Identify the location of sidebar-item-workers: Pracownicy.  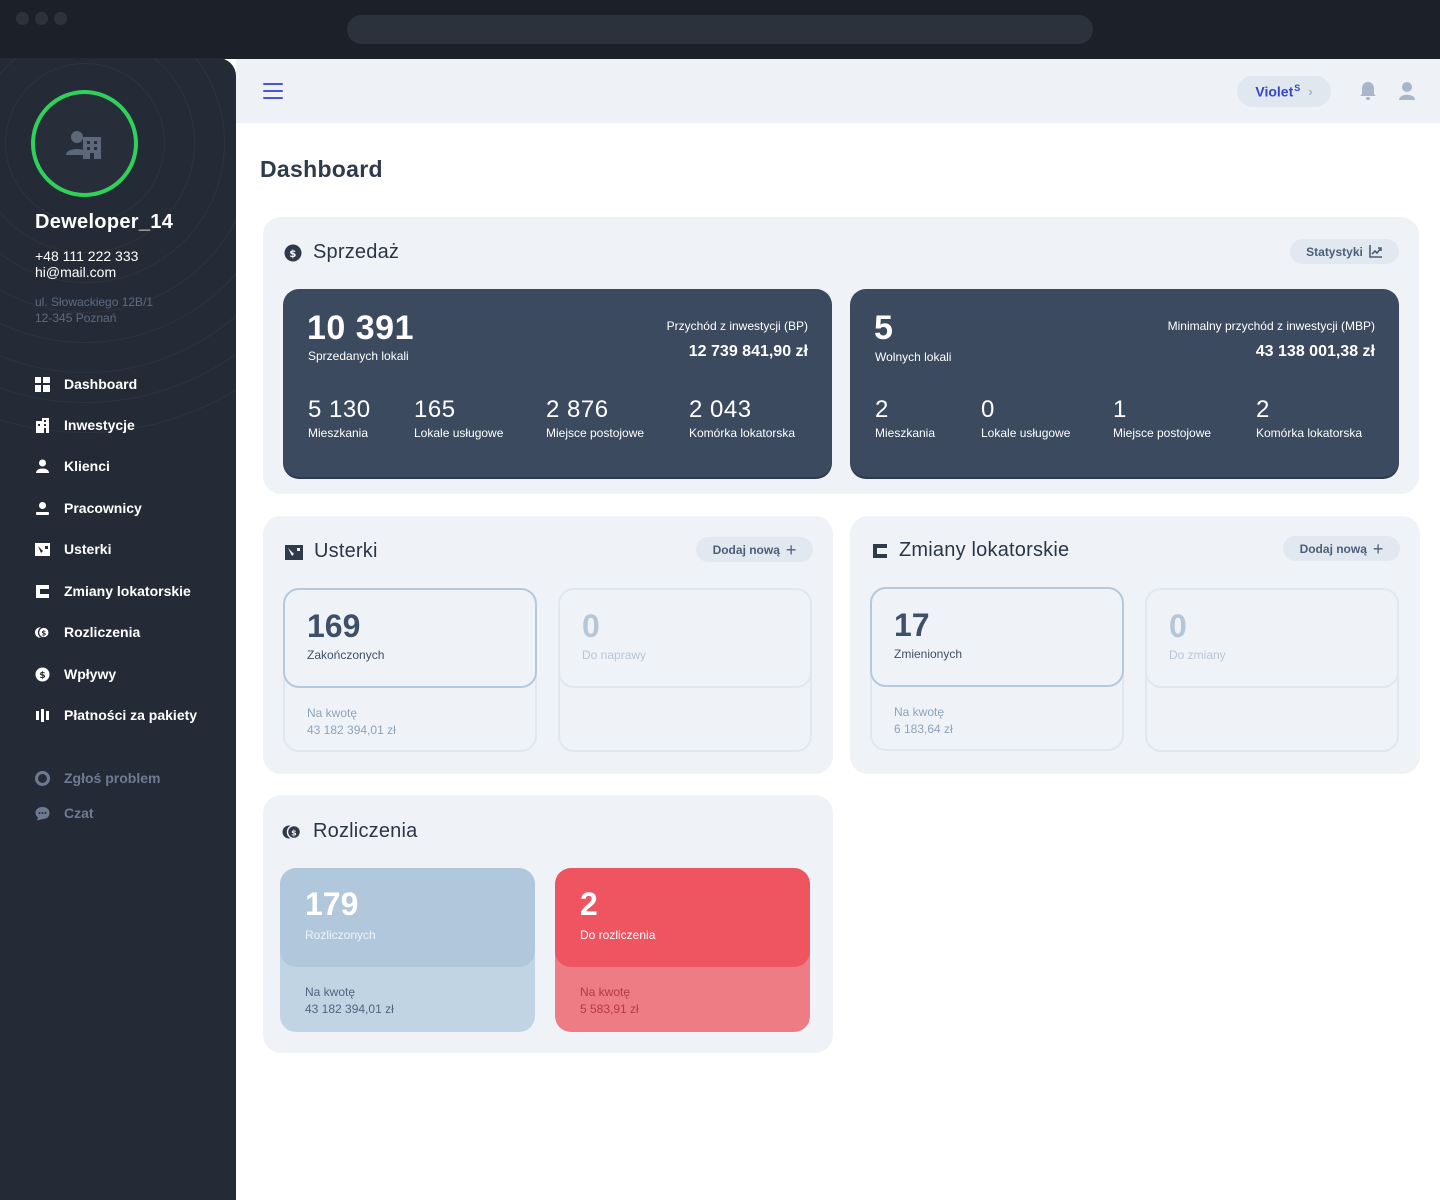
(88, 508).